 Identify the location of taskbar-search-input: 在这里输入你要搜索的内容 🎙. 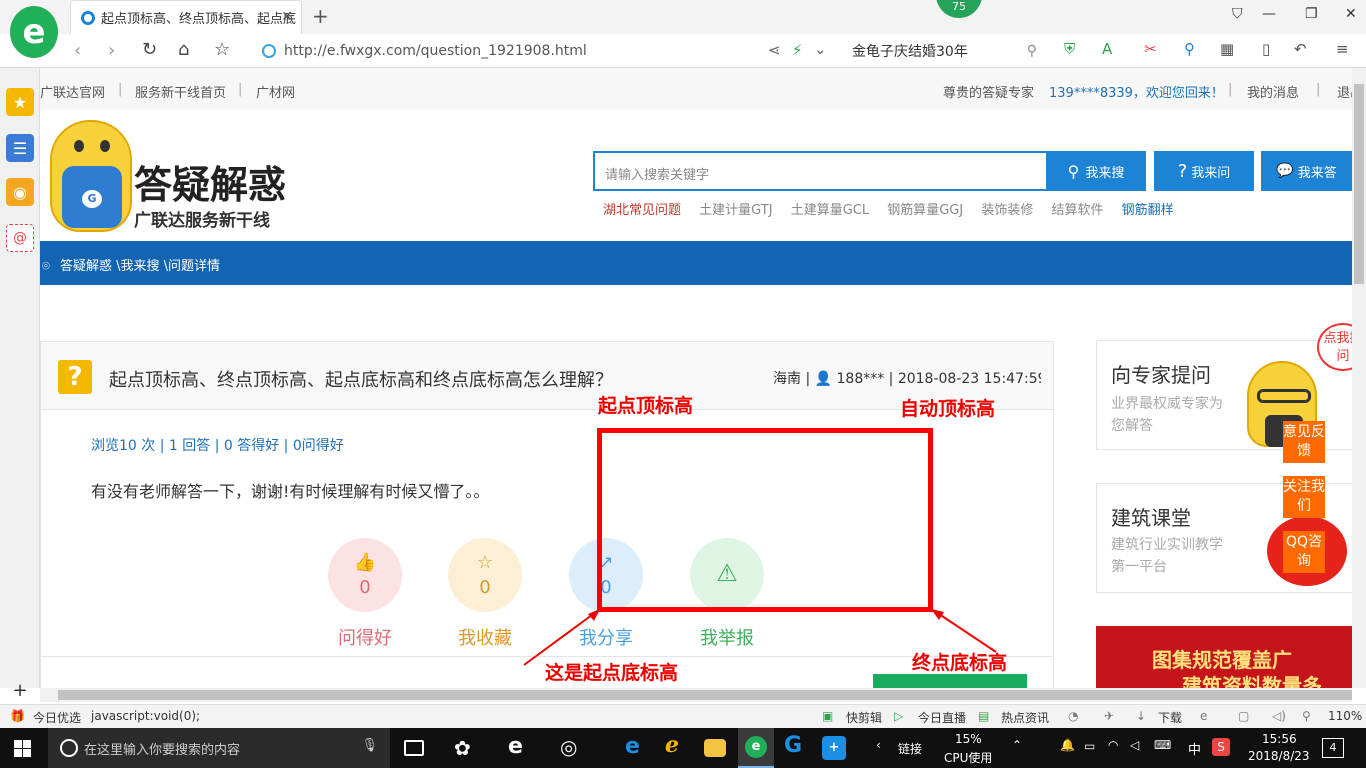
(219, 748).